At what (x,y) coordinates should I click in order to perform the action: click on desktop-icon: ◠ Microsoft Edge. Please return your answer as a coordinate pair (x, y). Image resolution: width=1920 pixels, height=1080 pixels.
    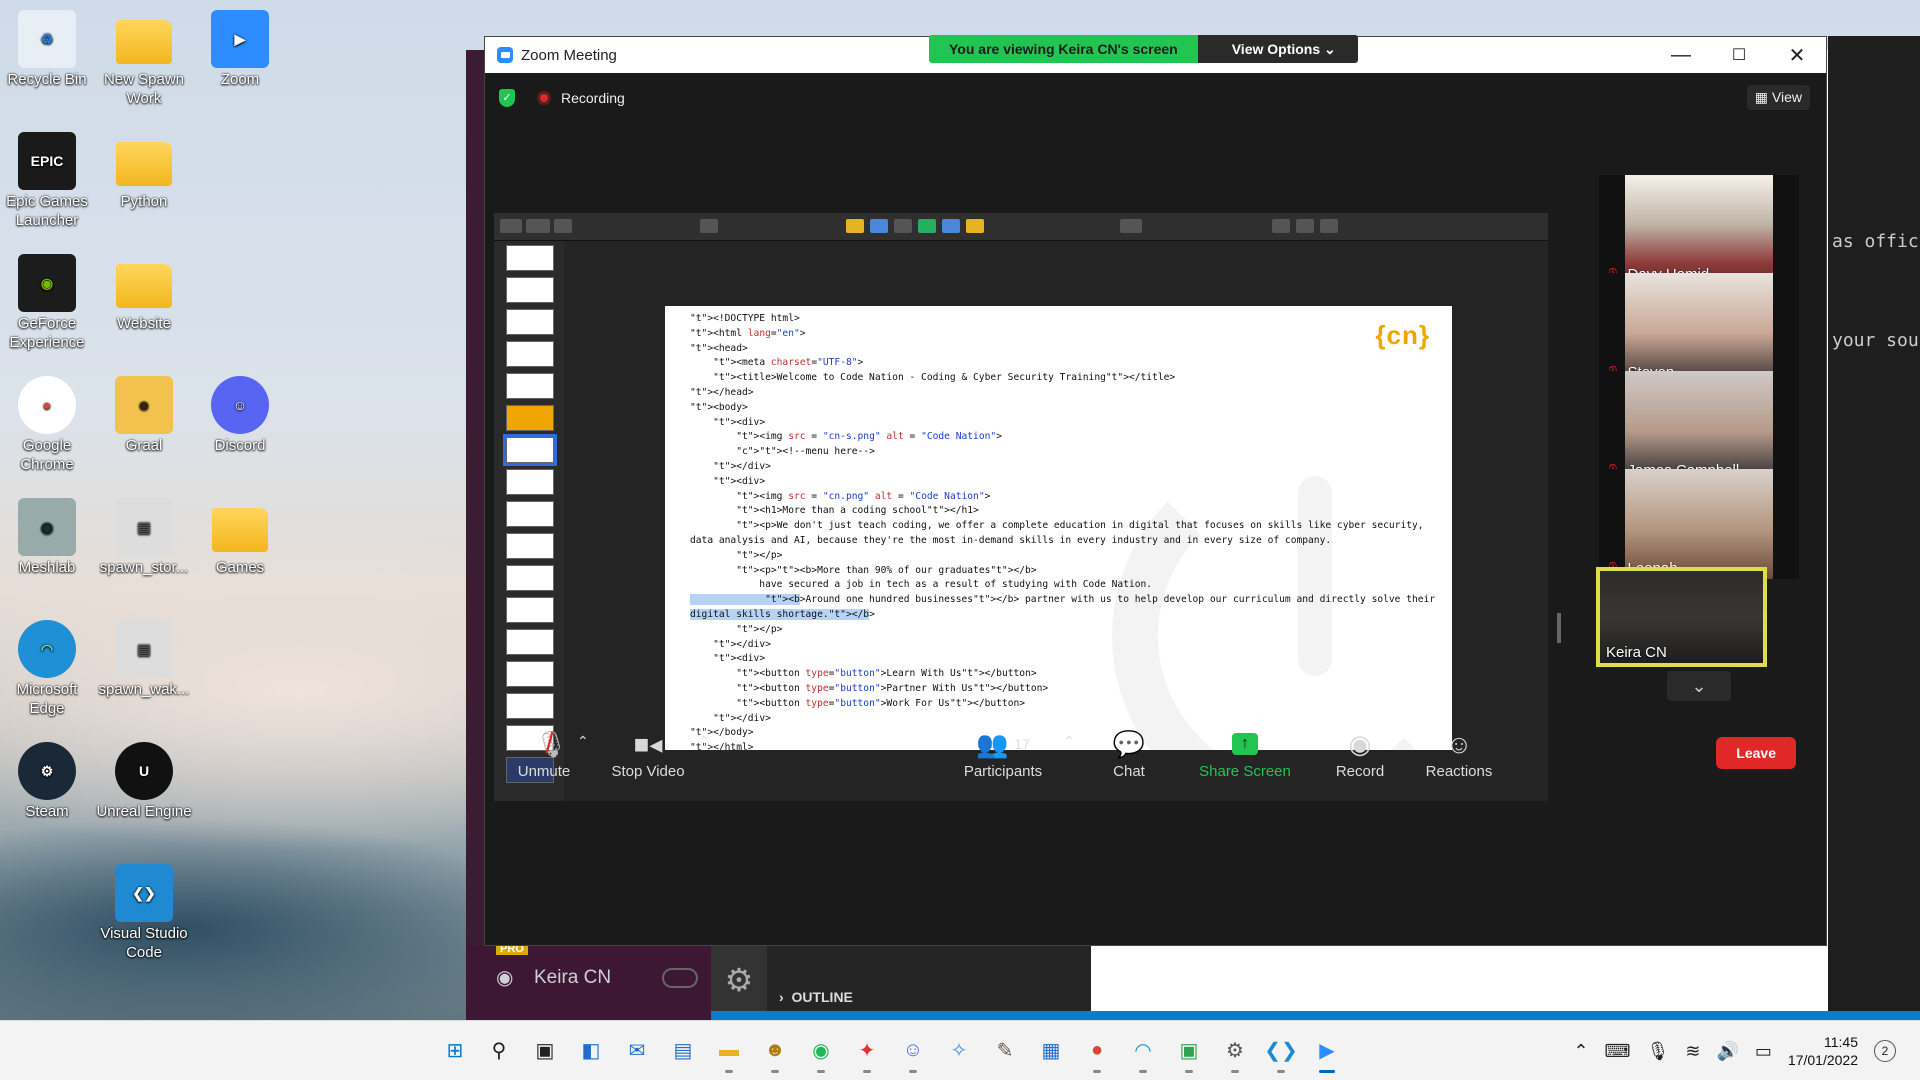
    Looking at the image, I should click on (47, 669).